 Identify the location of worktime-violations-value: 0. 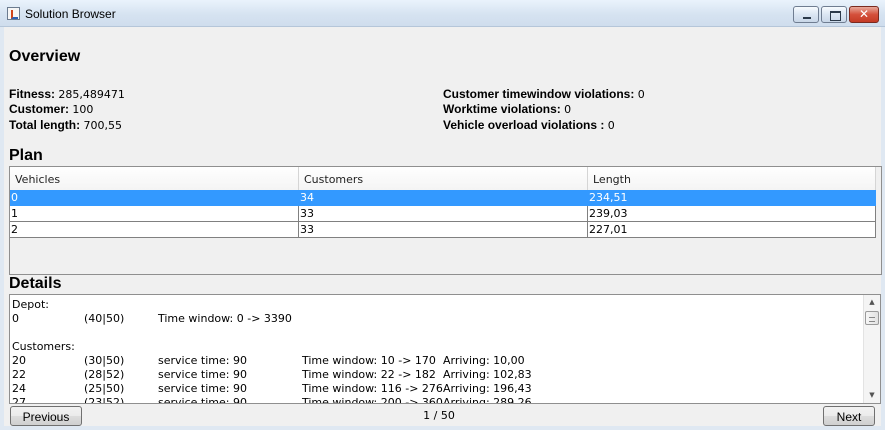
(568, 109).